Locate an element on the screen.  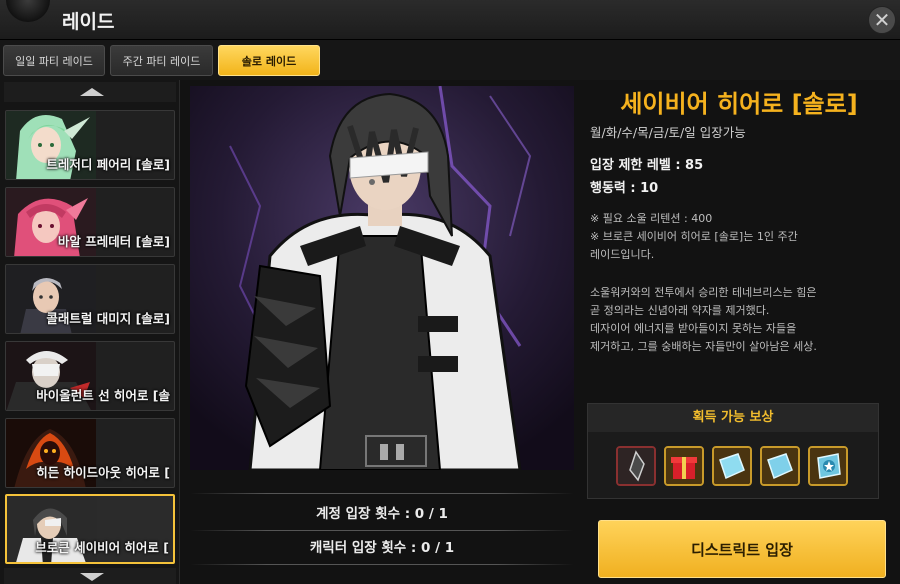
scroll-down-button is located at coordinates (90, 576).